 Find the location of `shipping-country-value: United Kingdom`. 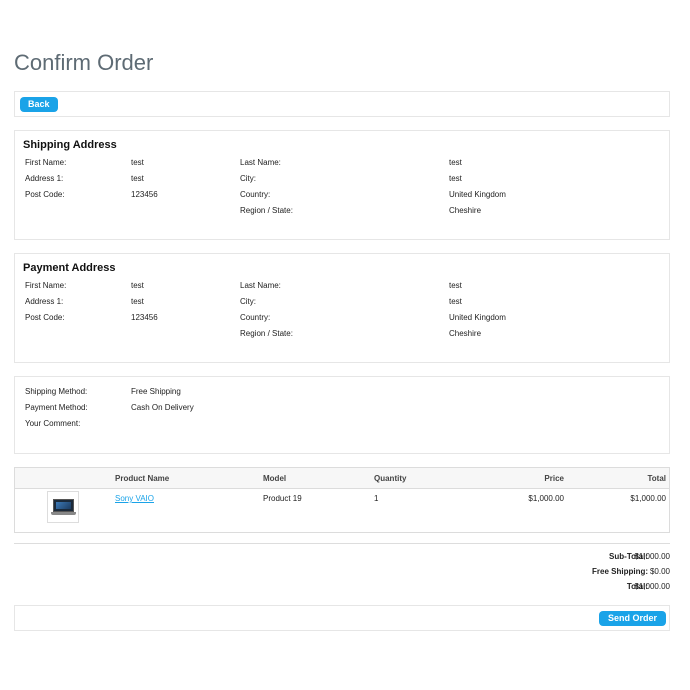

shipping-country-value: United Kingdom is located at coordinates (477, 194).